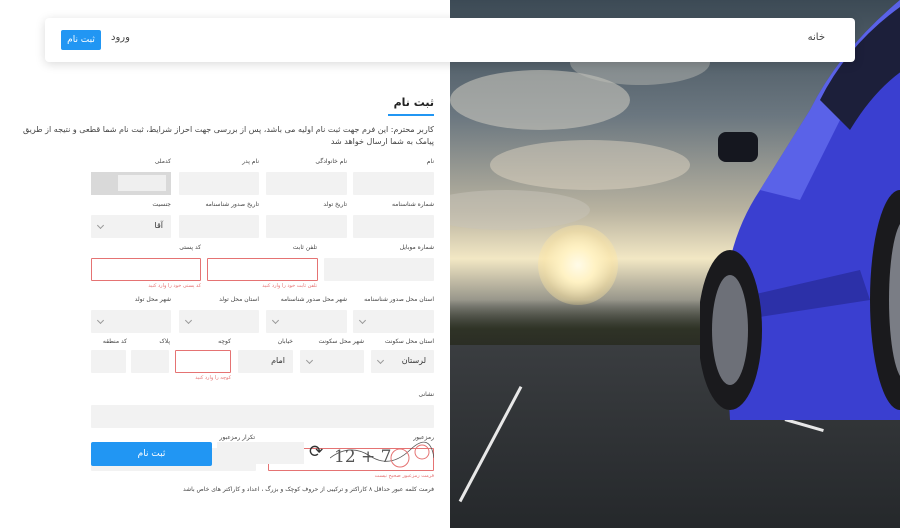  I want to click on gender-value: آقا, so click(158, 225).